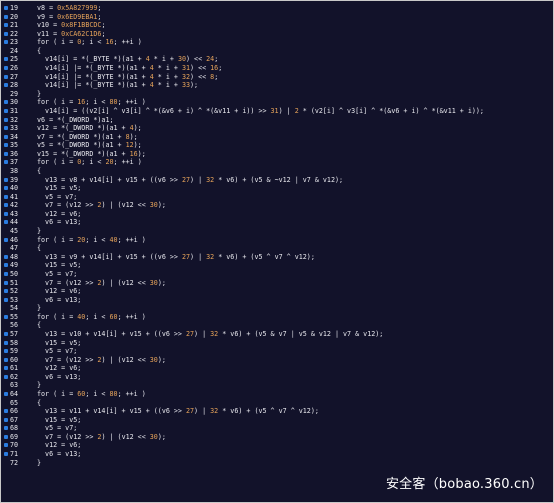  What do you see at coordinates (277, 368) in the screenshot?
I see `code-line: 61 v12 = v6;` at bounding box center [277, 368].